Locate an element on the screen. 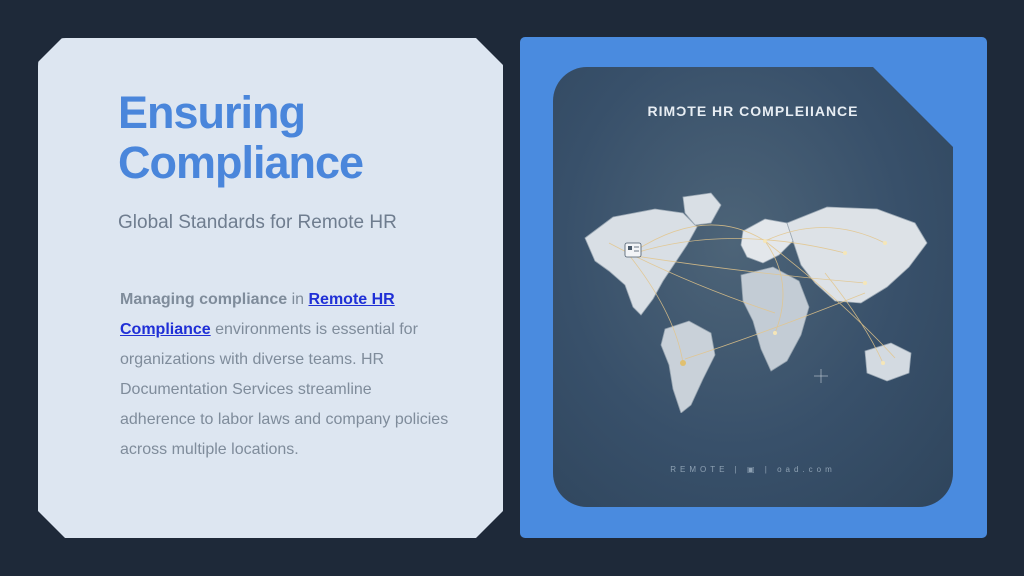 The image size is (1024, 576). continent-north-america is located at coordinates (641, 262).